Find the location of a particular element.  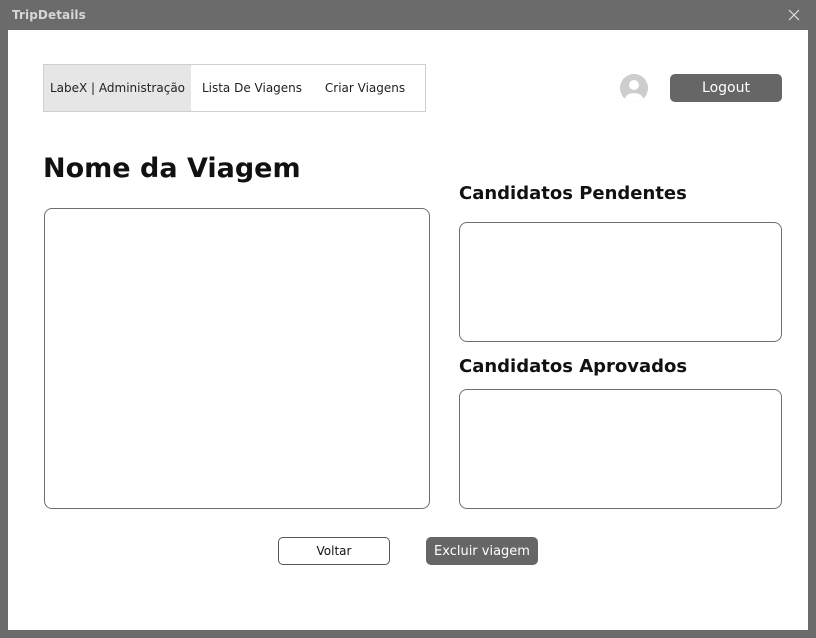

window-title: TripDetails is located at coordinates (49, 15).